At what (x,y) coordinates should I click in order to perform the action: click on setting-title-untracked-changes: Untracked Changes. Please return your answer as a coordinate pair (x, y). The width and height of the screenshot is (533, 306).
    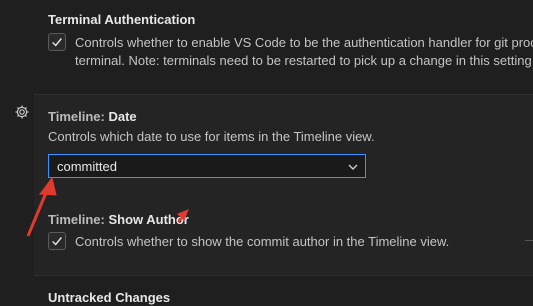
    Looking at the image, I should click on (109, 297).